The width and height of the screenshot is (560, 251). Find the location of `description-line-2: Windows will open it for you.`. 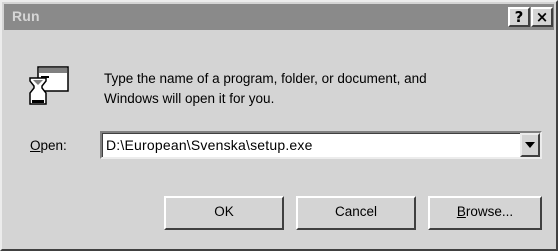

description-line-2: Windows will open it for you. is located at coordinates (189, 98).